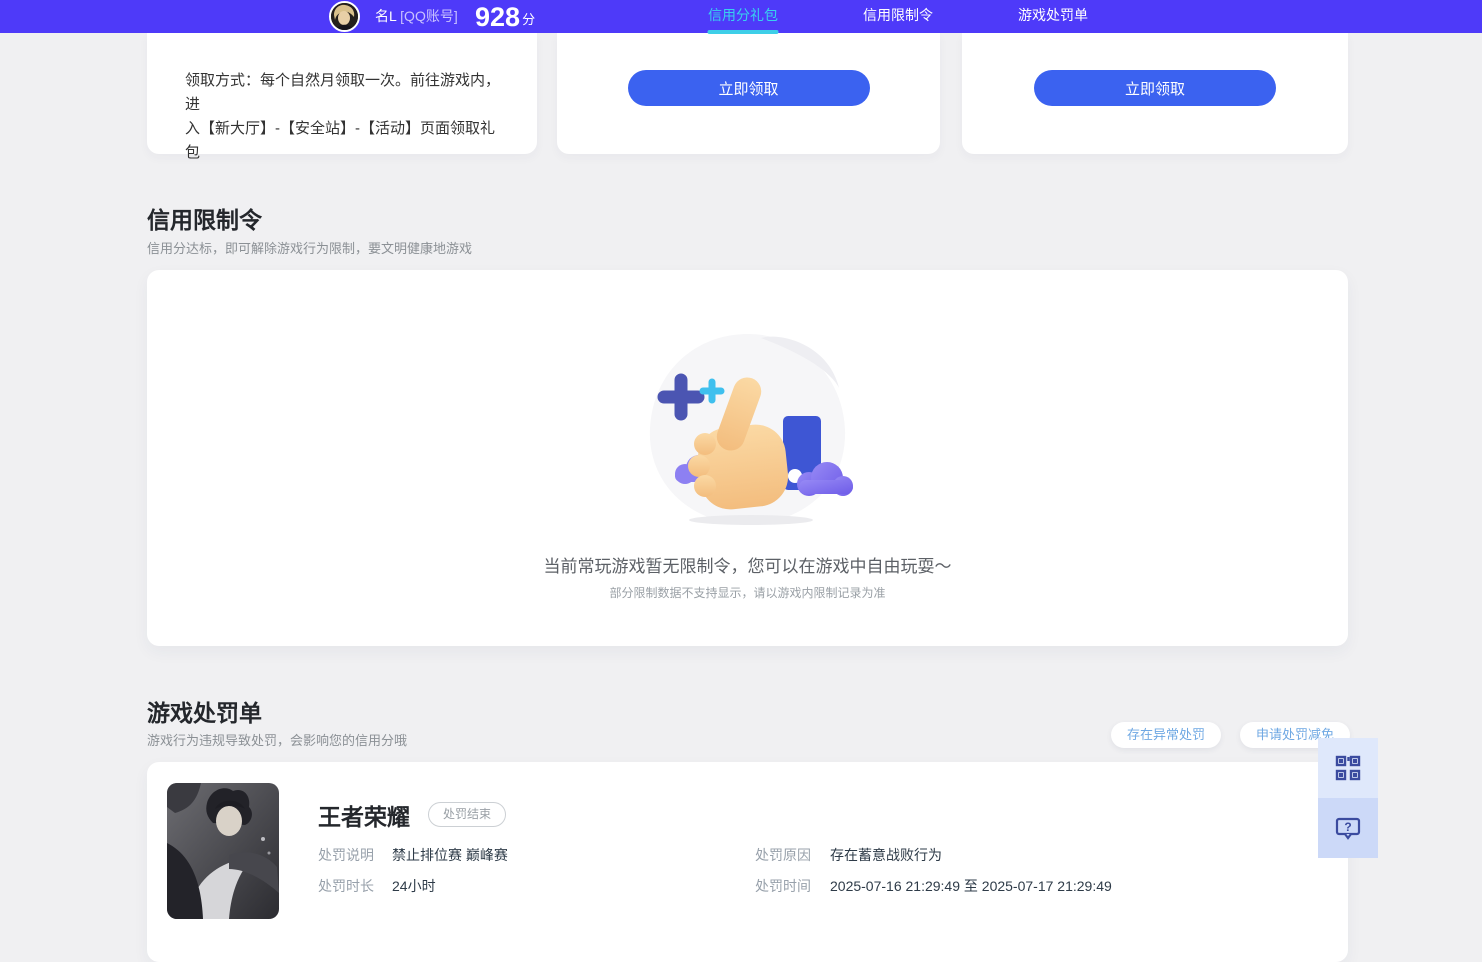 The height and width of the screenshot is (962, 1482). What do you see at coordinates (343, 92) in the screenshot?
I see `claim-instructions-line1: 领取方式：每个自然月领取一次。前往游戏内，进` at bounding box center [343, 92].